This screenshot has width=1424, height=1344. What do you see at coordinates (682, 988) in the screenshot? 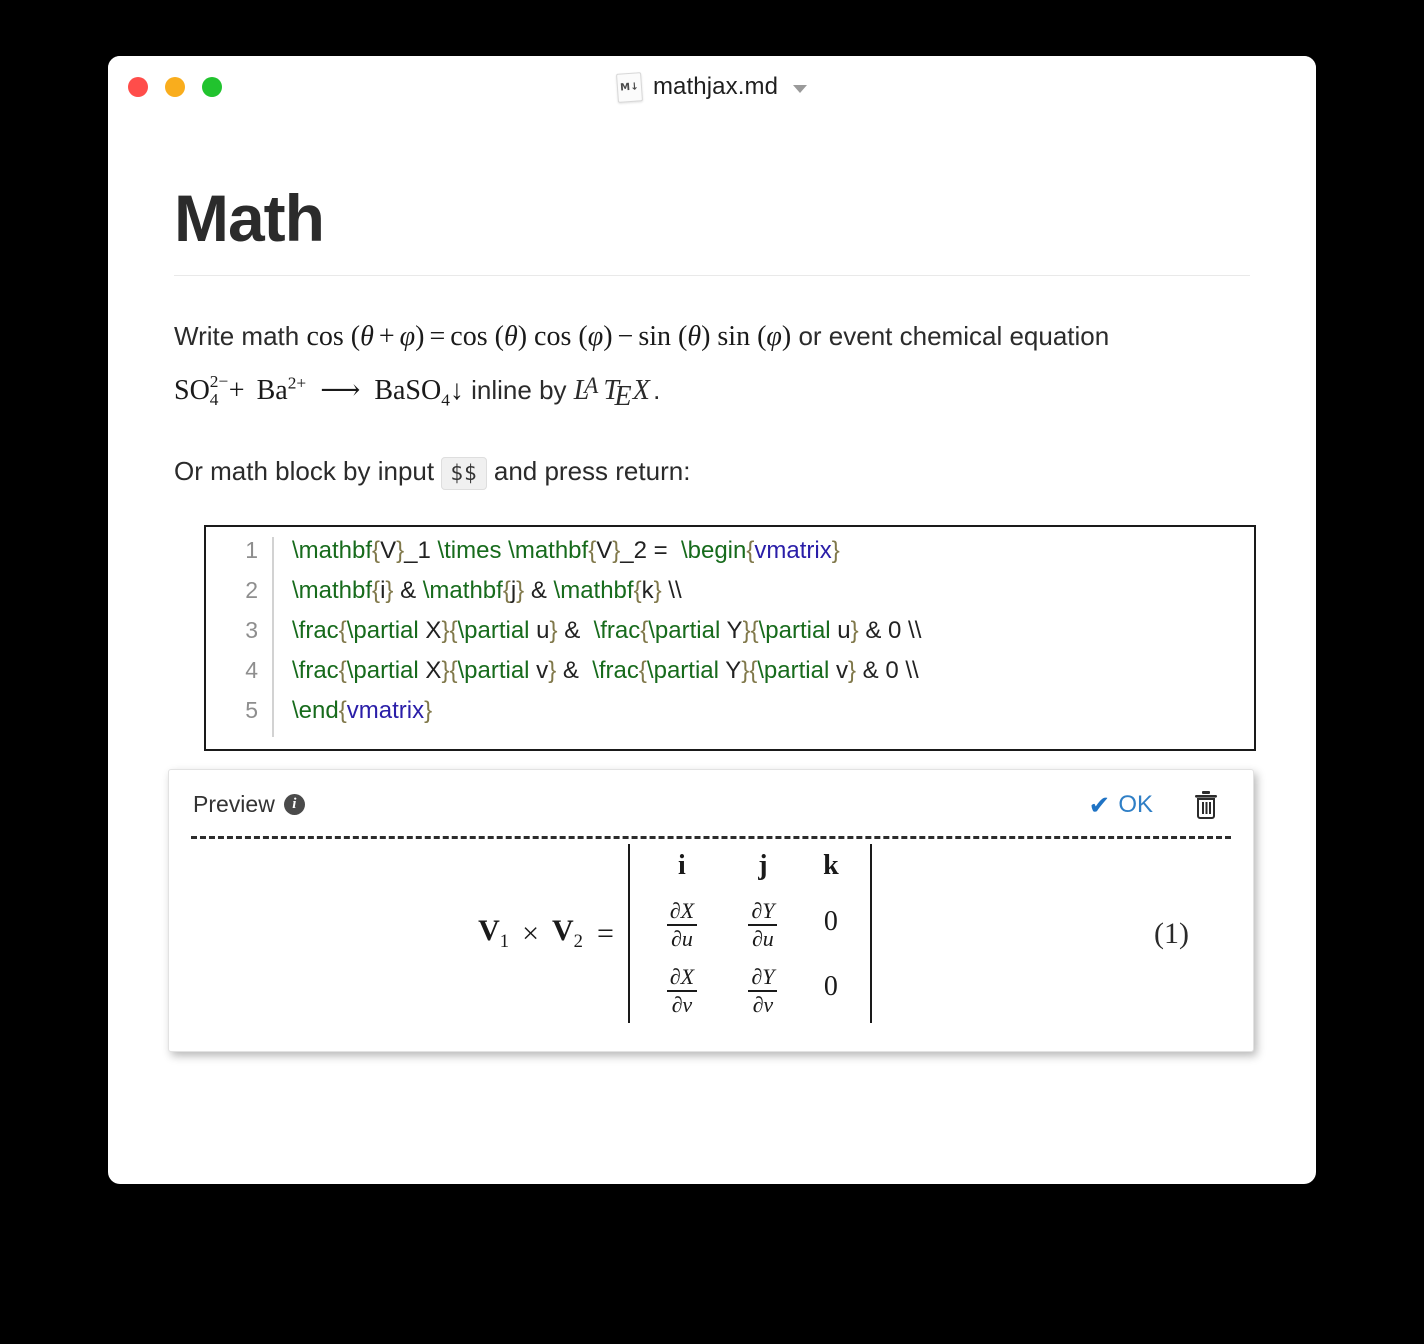
I see `matrix-fraction: ∂X ∂v` at bounding box center [682, 988].